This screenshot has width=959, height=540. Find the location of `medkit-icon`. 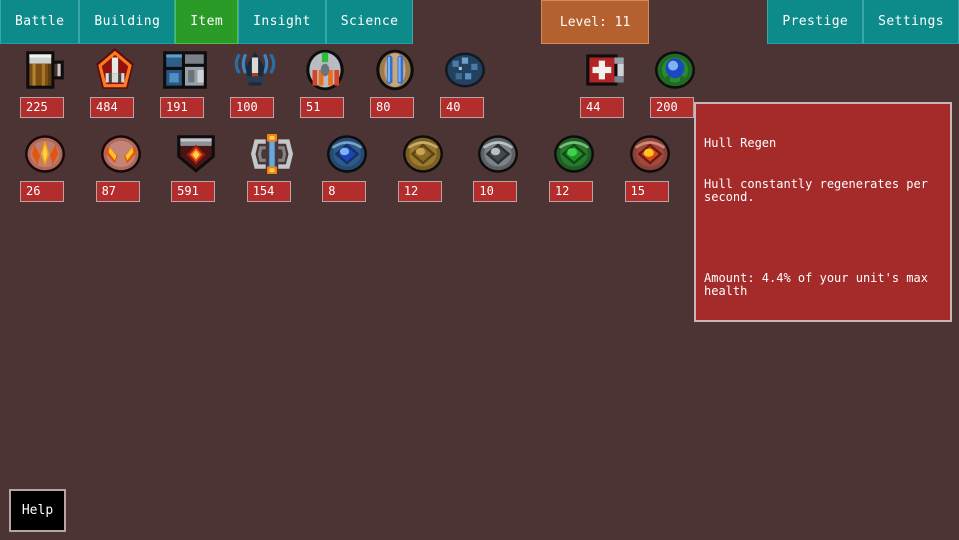

medkit-icon is located at coordinates (605, 70).